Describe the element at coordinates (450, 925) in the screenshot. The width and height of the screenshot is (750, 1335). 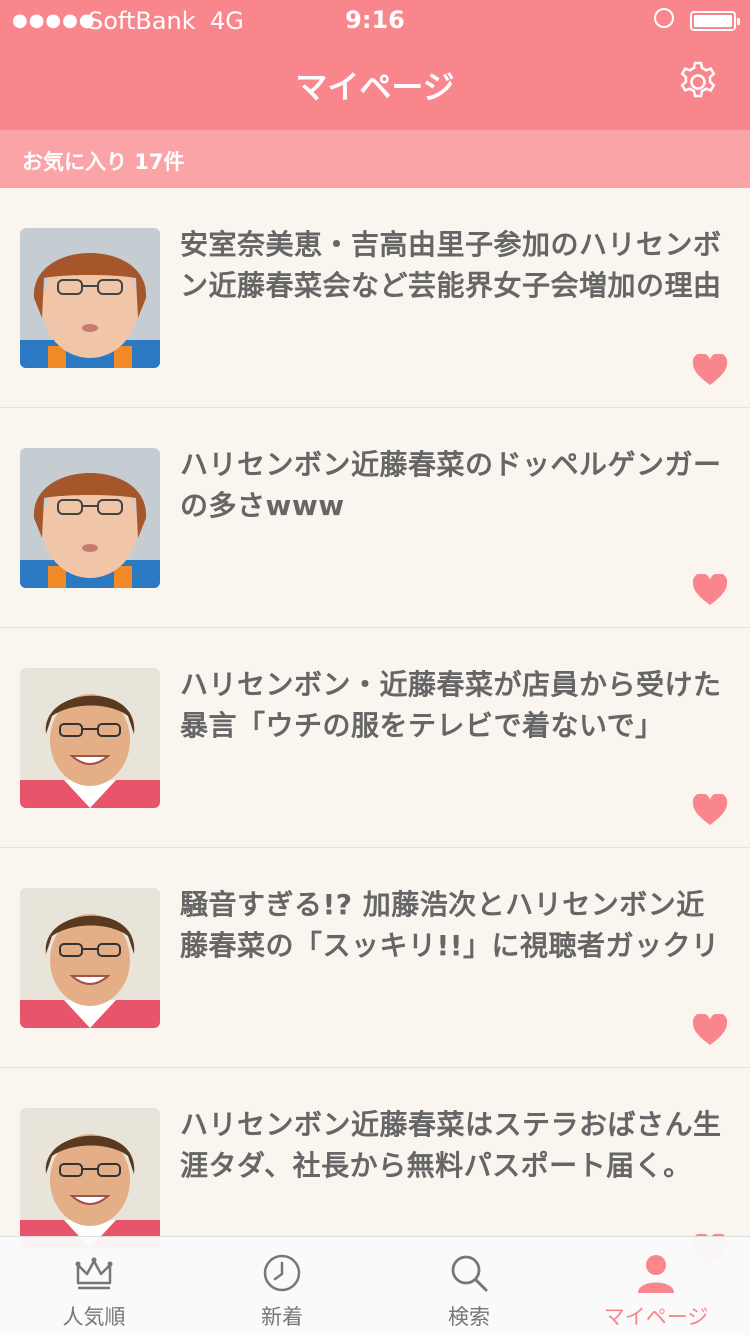
I see `article-title: 騒音すぎる!? 加藤浩次とハリセンボン近藤春菜の「スッキリ!!」に視聴者ガックリ` at that location.